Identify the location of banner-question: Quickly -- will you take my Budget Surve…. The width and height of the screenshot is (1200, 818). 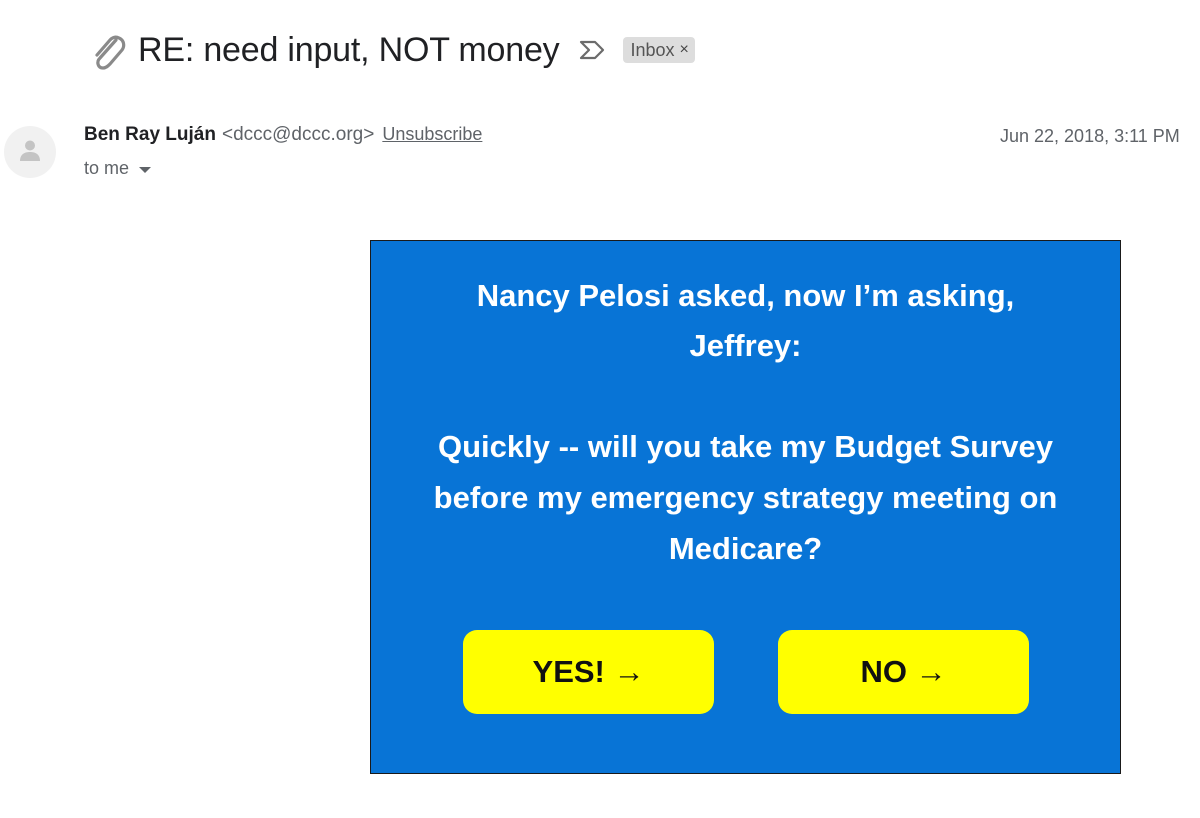
(745, 497).